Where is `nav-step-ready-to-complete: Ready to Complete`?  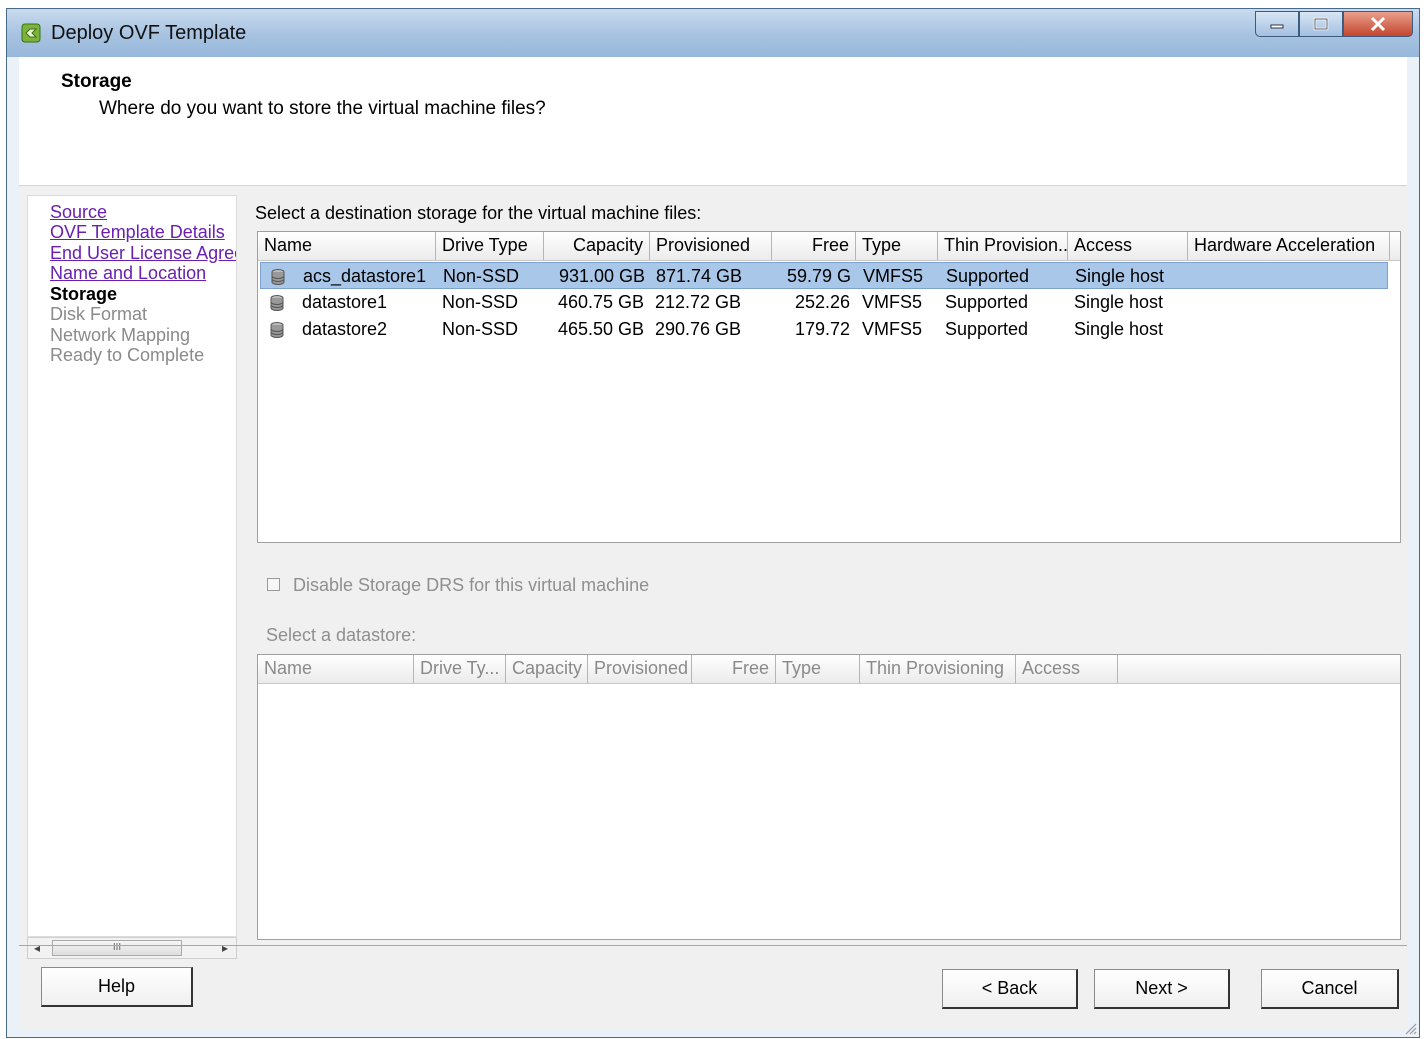
nav-step-ready-to-complete: Ready to Complete is located at coordinates (127, 355).